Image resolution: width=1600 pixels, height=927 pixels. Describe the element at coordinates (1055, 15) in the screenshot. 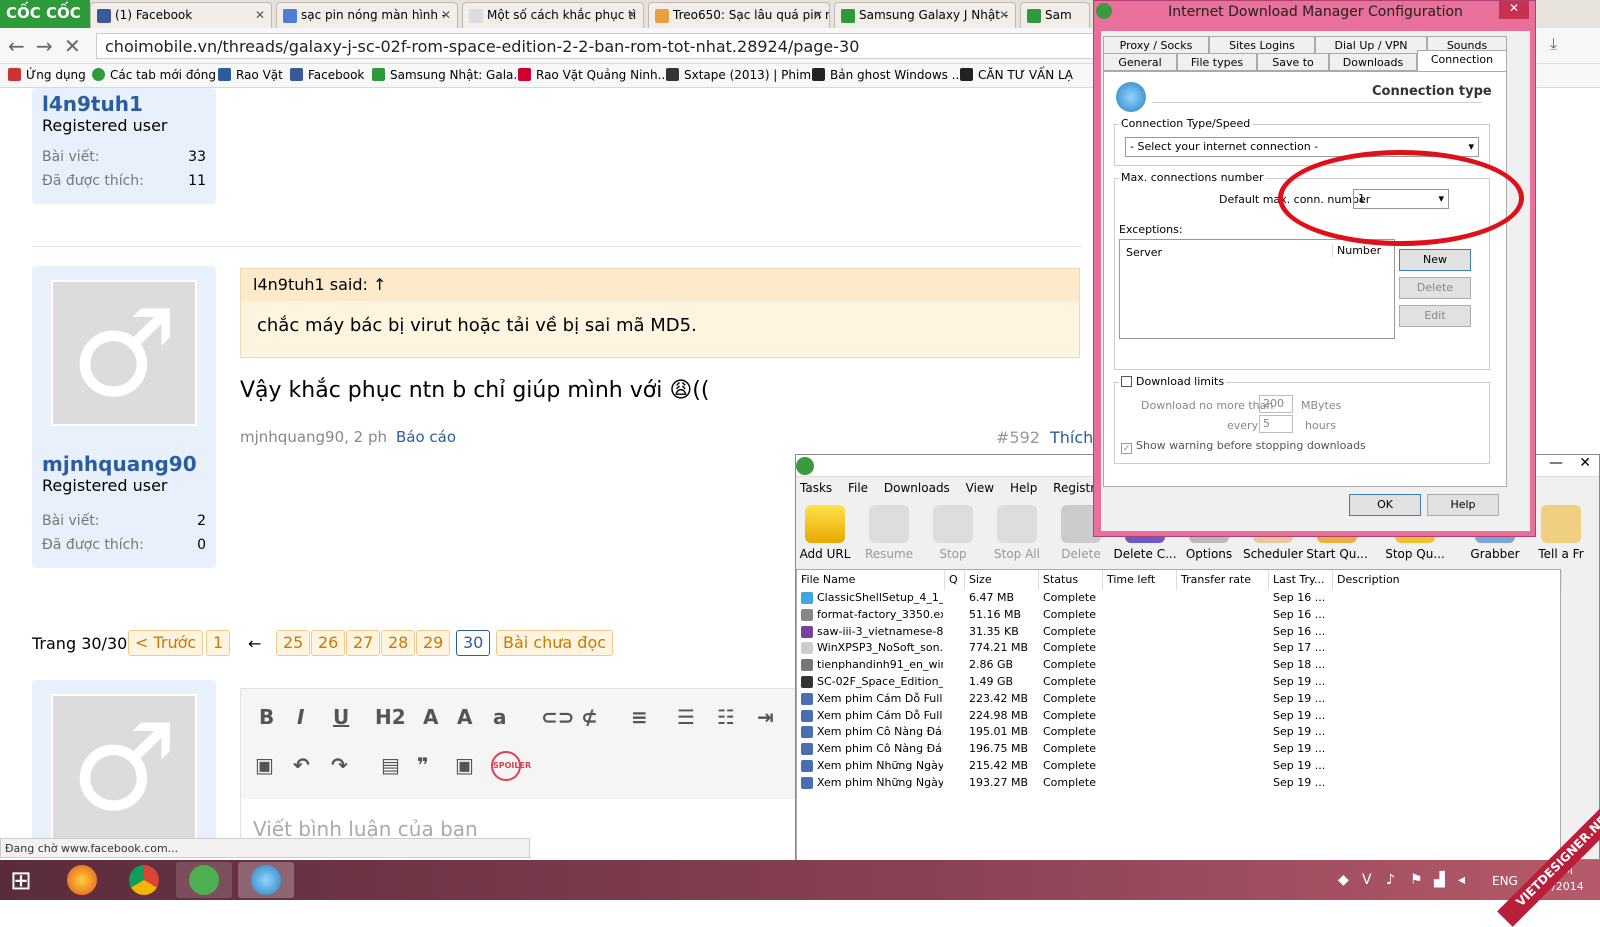

I see `tab-samsung-2: Sam` at that location.